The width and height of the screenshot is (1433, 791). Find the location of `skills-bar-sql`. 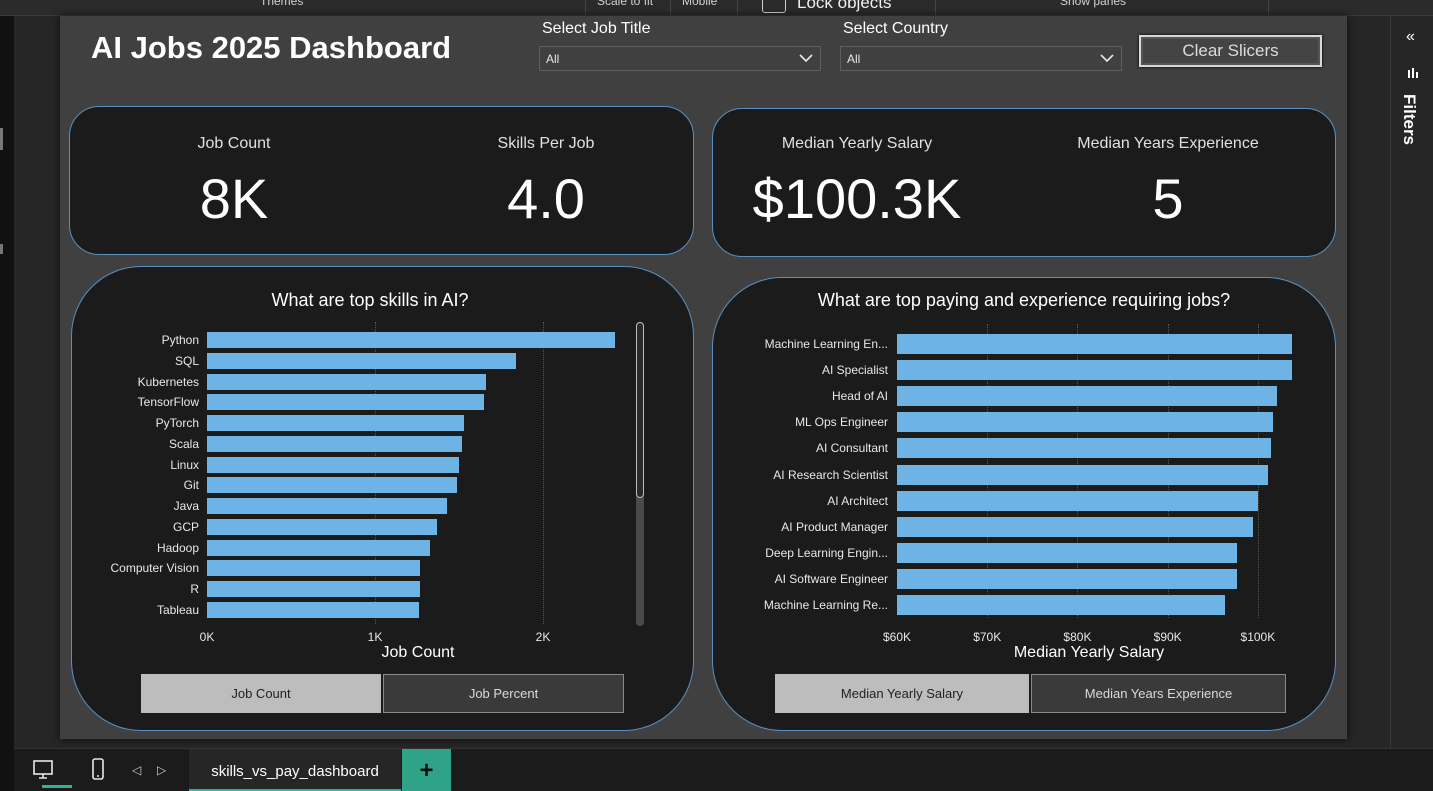

skills-bar-sql is located at coordinates (362, 360).